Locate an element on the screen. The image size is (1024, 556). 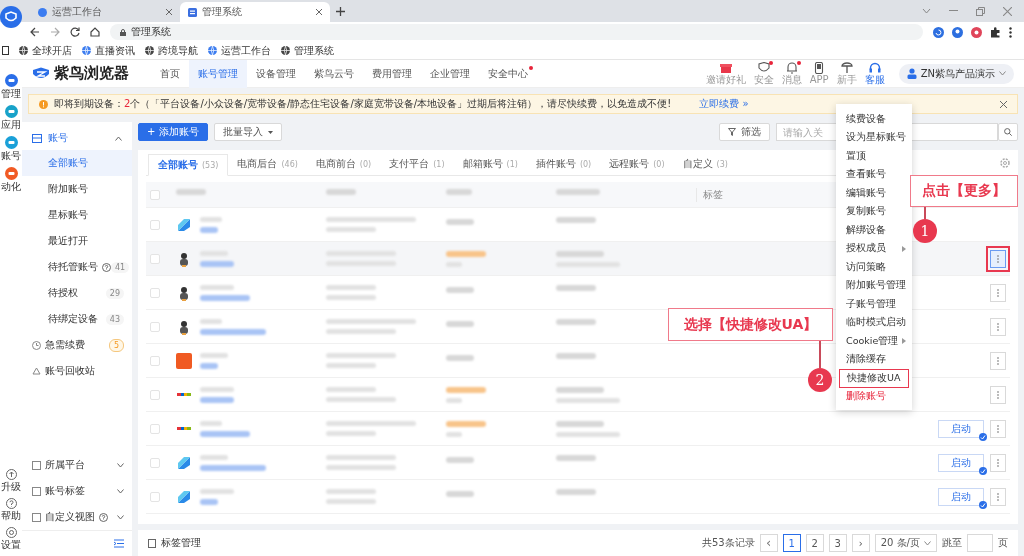
notice-text: 即将到期设备：2个（「平台设备/小众设备/宽带设备/静态住宅设备/家庭宽带设备/本地设备」过期后将注销），请尽快续费，以免造成不便! is located at coordinates (363, 104).